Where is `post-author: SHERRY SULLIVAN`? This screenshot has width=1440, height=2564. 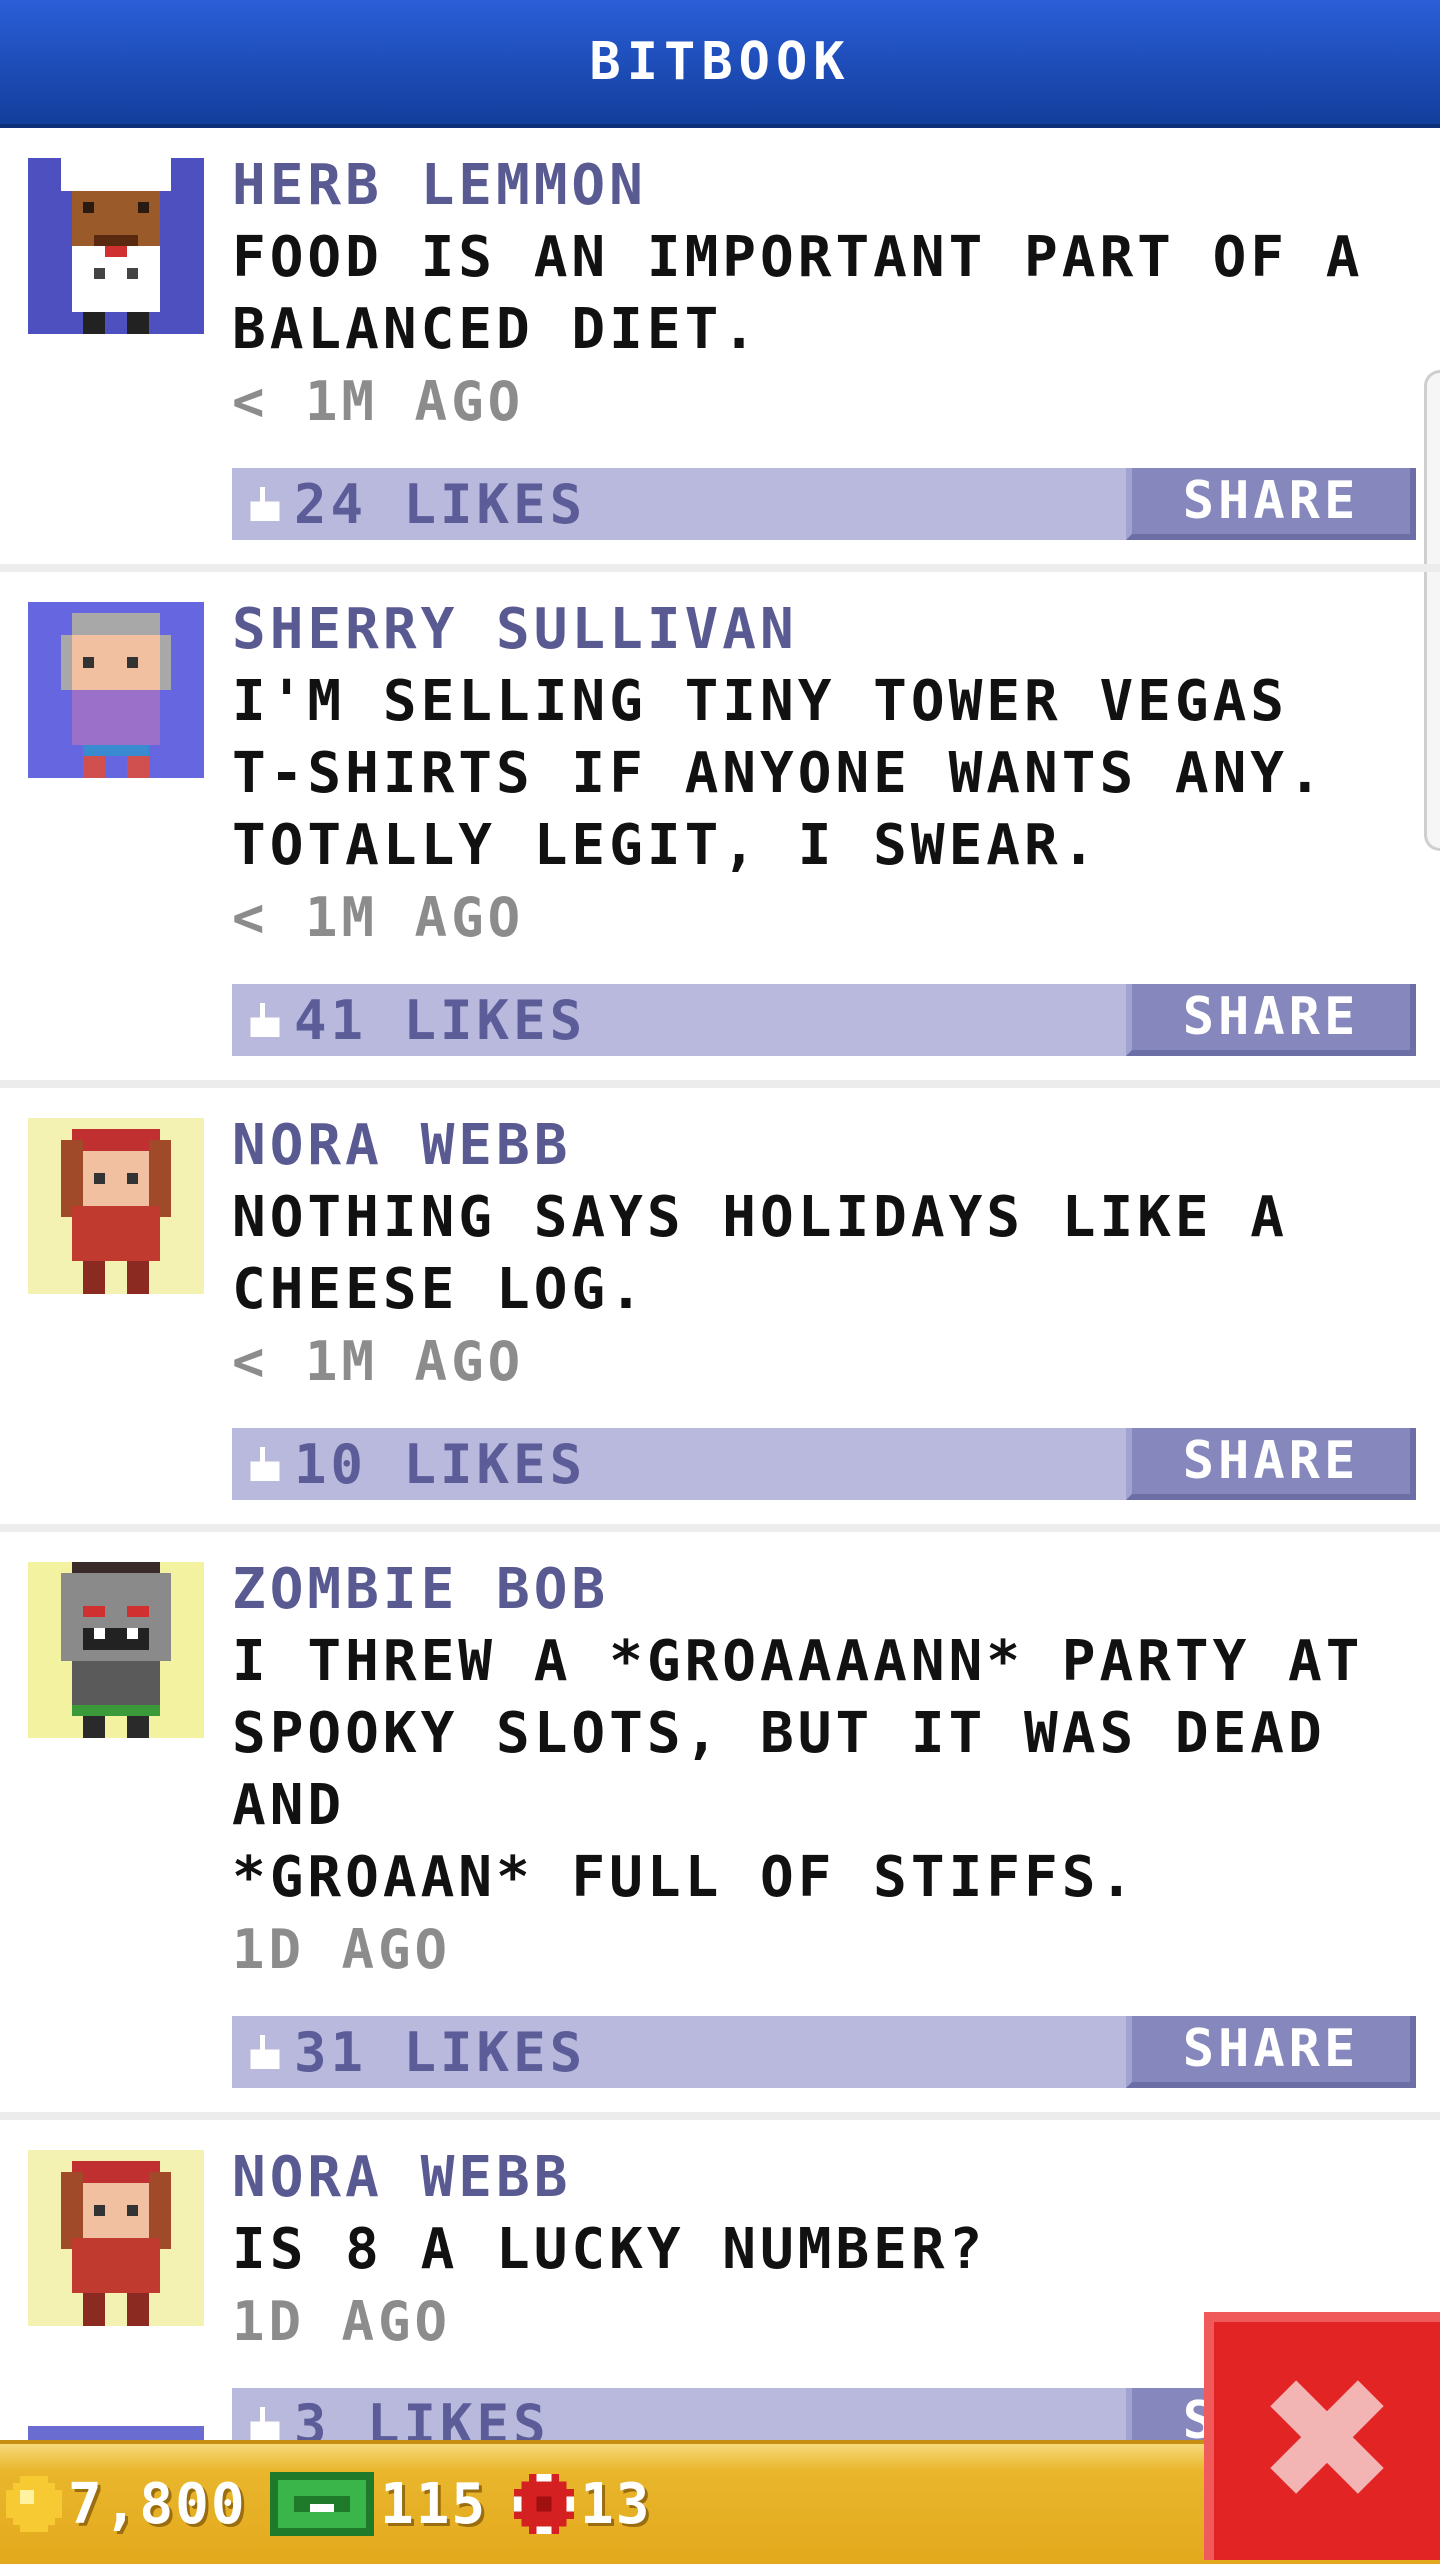
post-author: SHERRY SULLIVAN is located at coordinates (515, 629).